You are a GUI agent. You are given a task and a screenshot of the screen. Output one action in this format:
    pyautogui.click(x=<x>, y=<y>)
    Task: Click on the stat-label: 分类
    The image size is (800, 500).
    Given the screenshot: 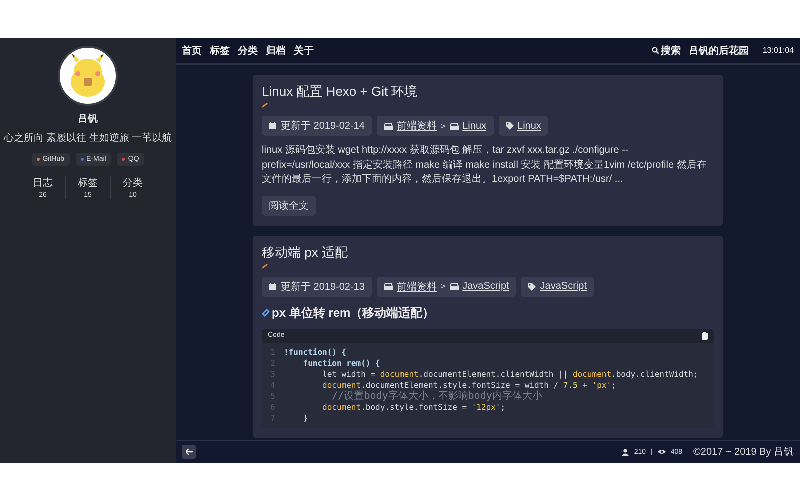 What is the action you would take?
    pyautogui.click(x=133, y=183)
    